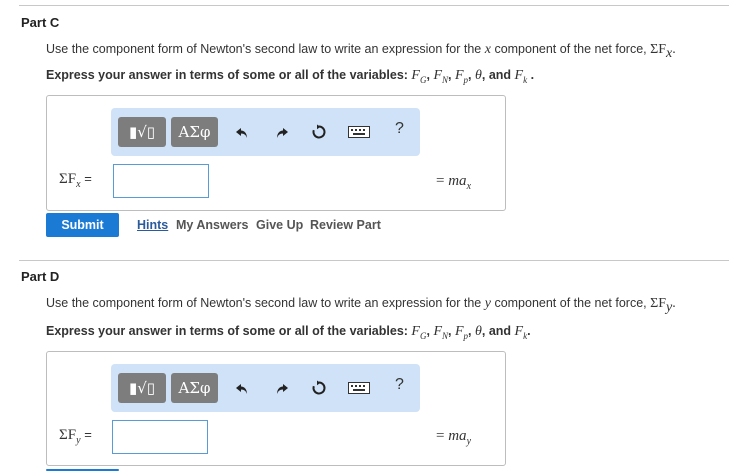  Describe the element at coordinates (152, 225) in the screenshot. I see `hints-link: Hints` at that location.